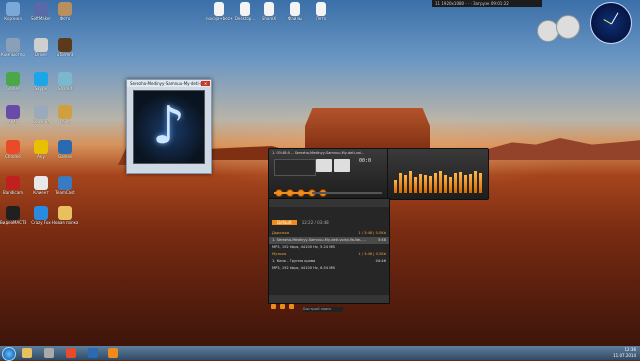  I want to click on seek-bar, so click(328, 193).